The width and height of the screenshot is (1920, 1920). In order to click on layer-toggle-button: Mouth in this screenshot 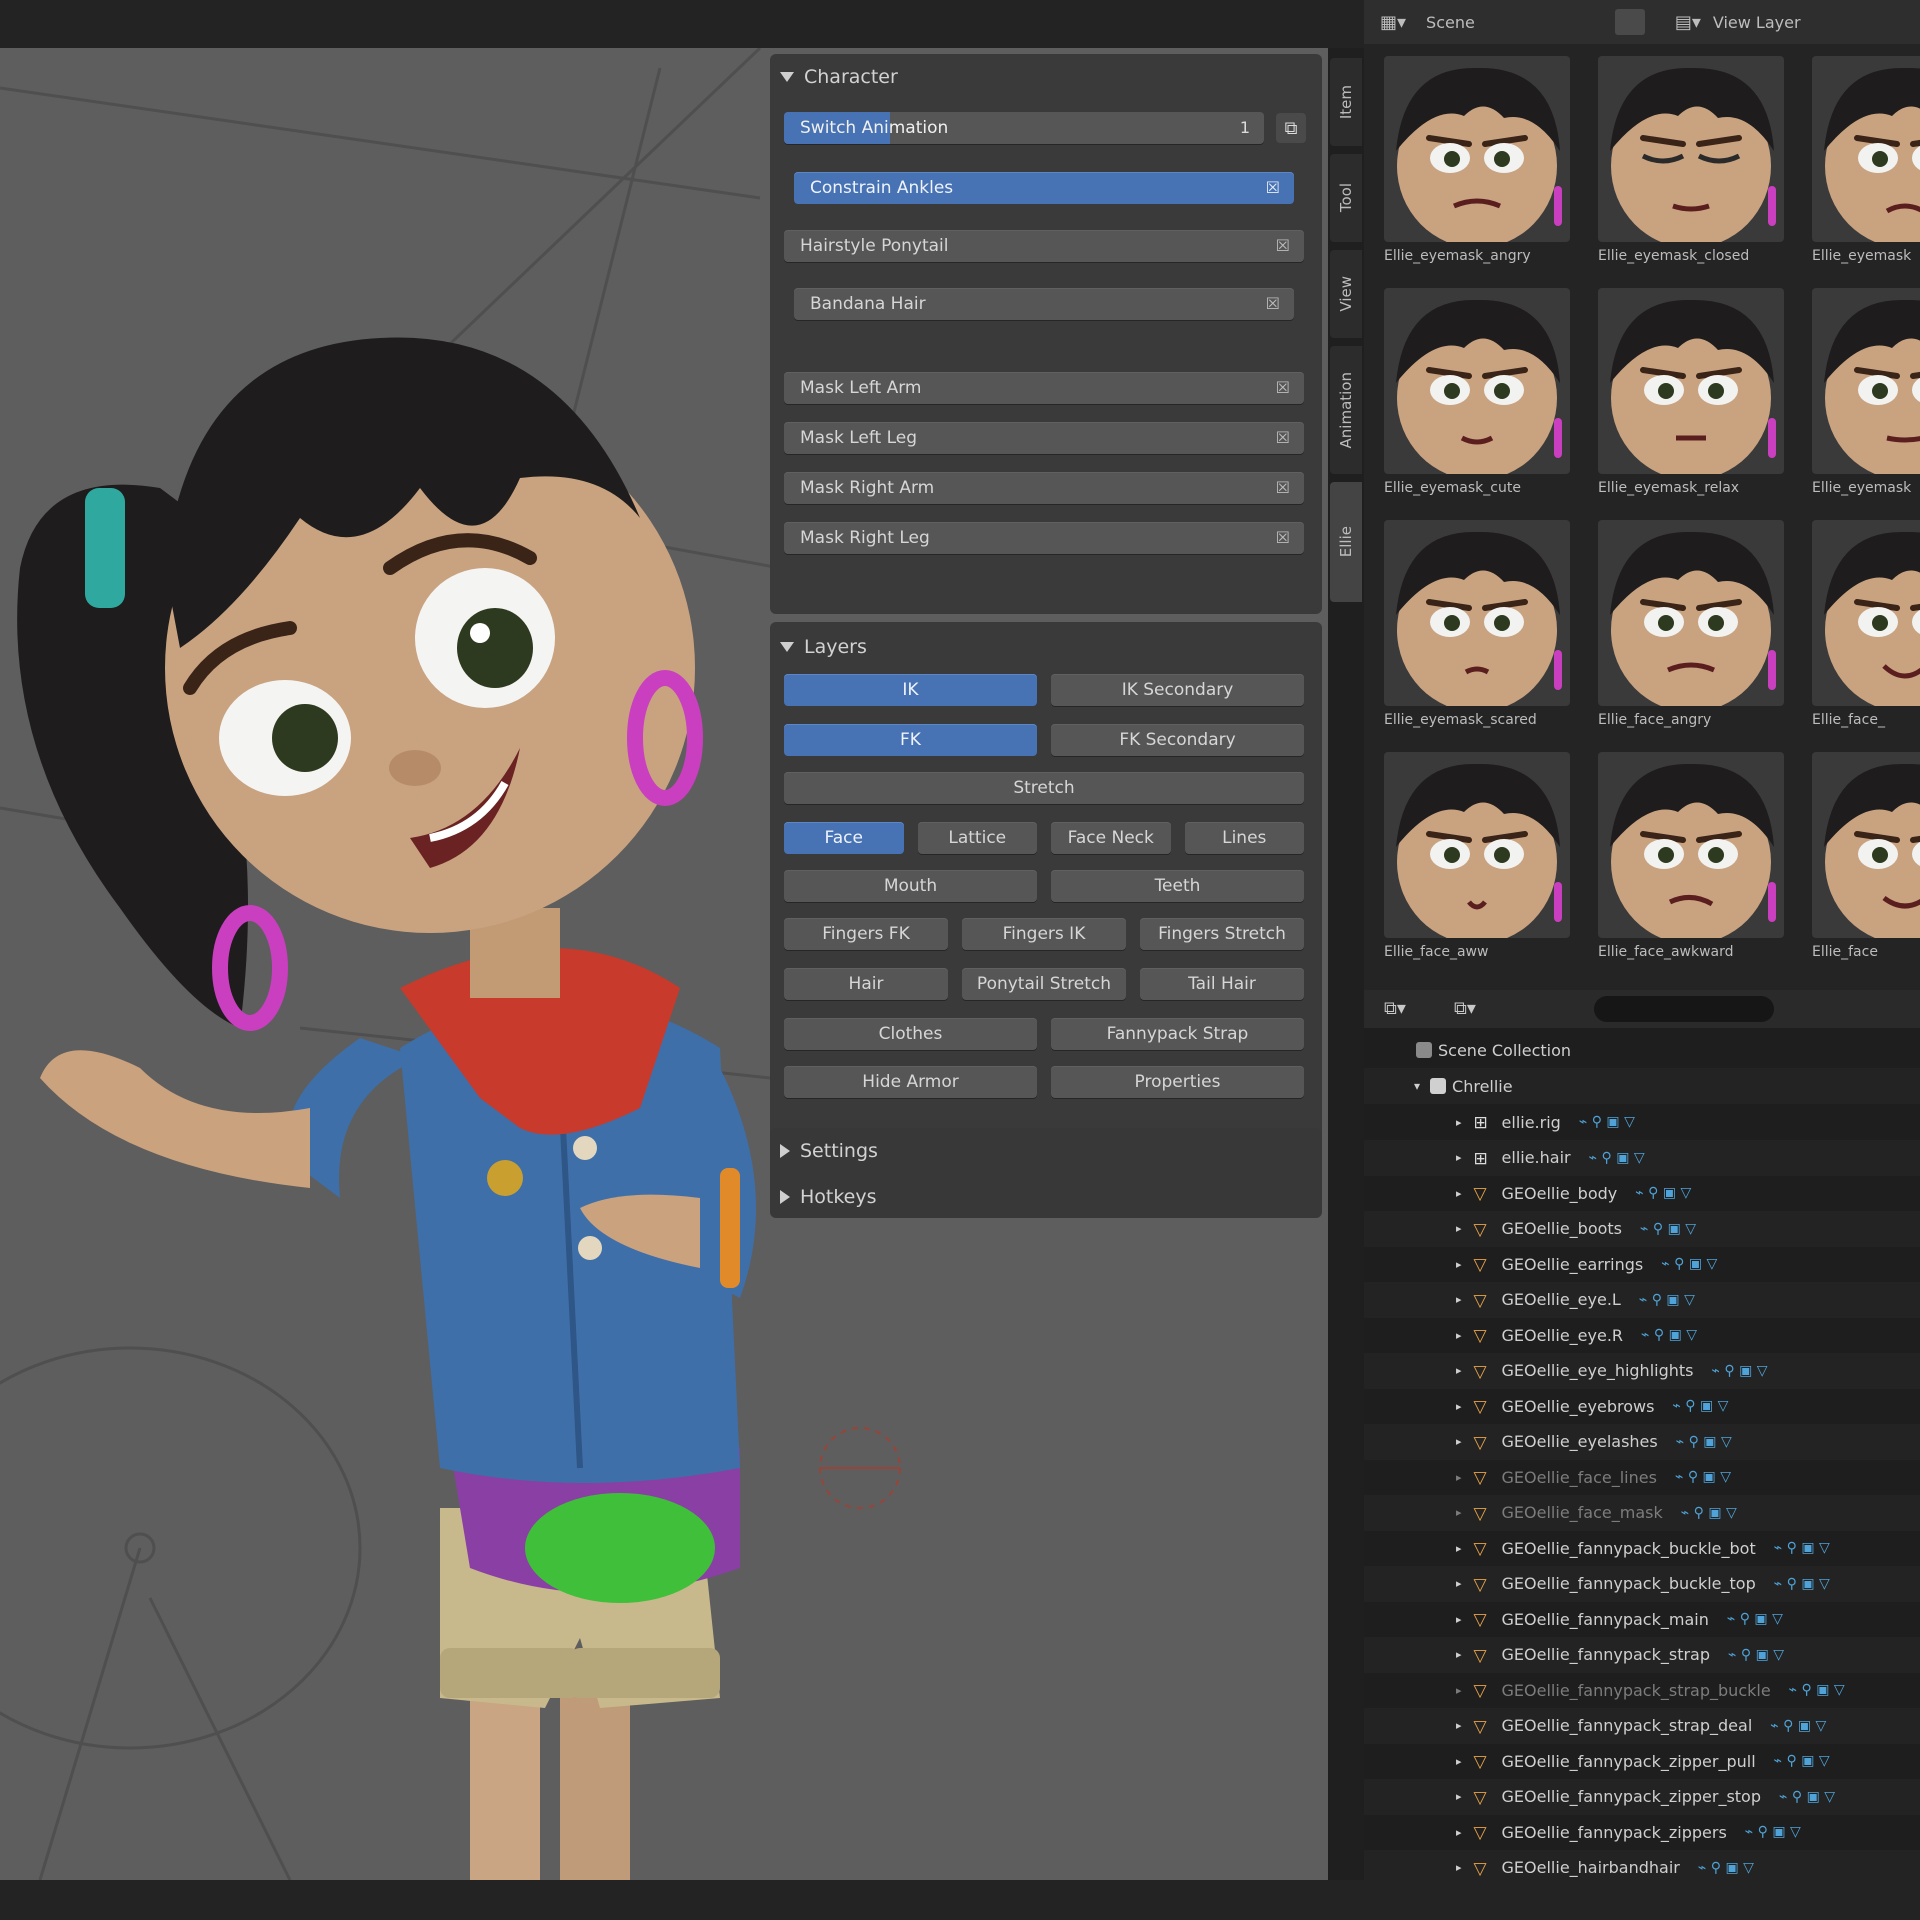, I will do `click(910, 886)`.